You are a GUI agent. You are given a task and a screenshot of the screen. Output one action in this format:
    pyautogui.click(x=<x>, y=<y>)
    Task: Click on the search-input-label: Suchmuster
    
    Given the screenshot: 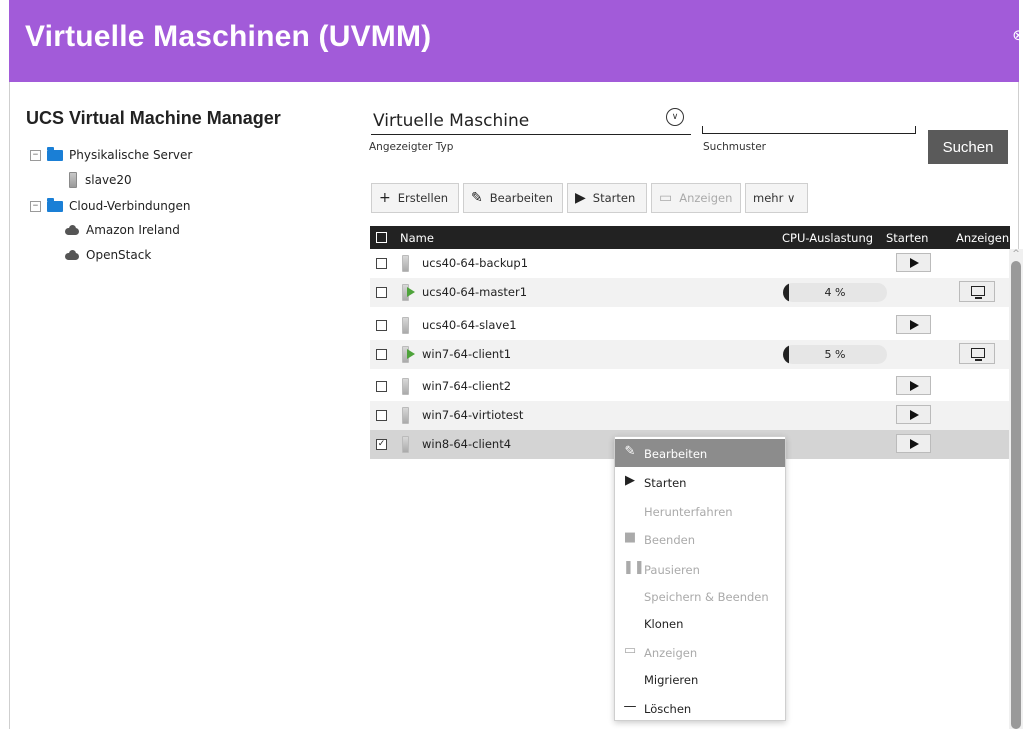 What is the action you would take?
    pyautogui.click(x=734, y=147)
    